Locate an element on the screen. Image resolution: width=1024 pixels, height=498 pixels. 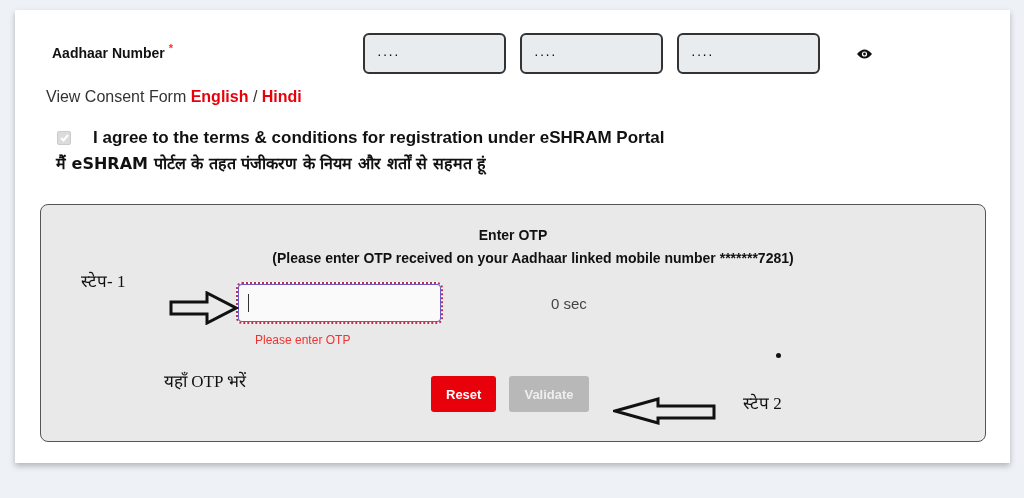
otp-title: Enter OTP is located at coordinates (513, 234).